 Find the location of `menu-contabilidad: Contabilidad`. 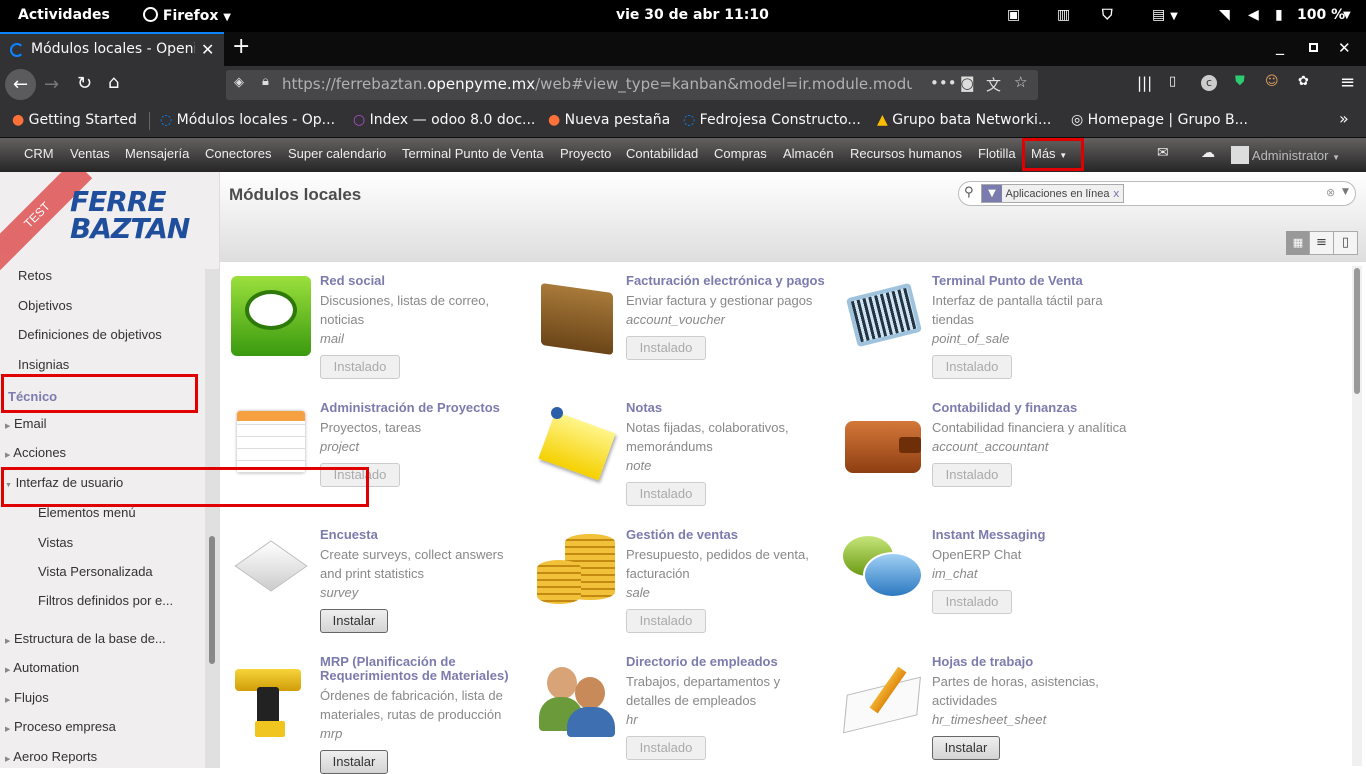

menu-contabilidad: Contabilidad is located at coordinates (662, 153).